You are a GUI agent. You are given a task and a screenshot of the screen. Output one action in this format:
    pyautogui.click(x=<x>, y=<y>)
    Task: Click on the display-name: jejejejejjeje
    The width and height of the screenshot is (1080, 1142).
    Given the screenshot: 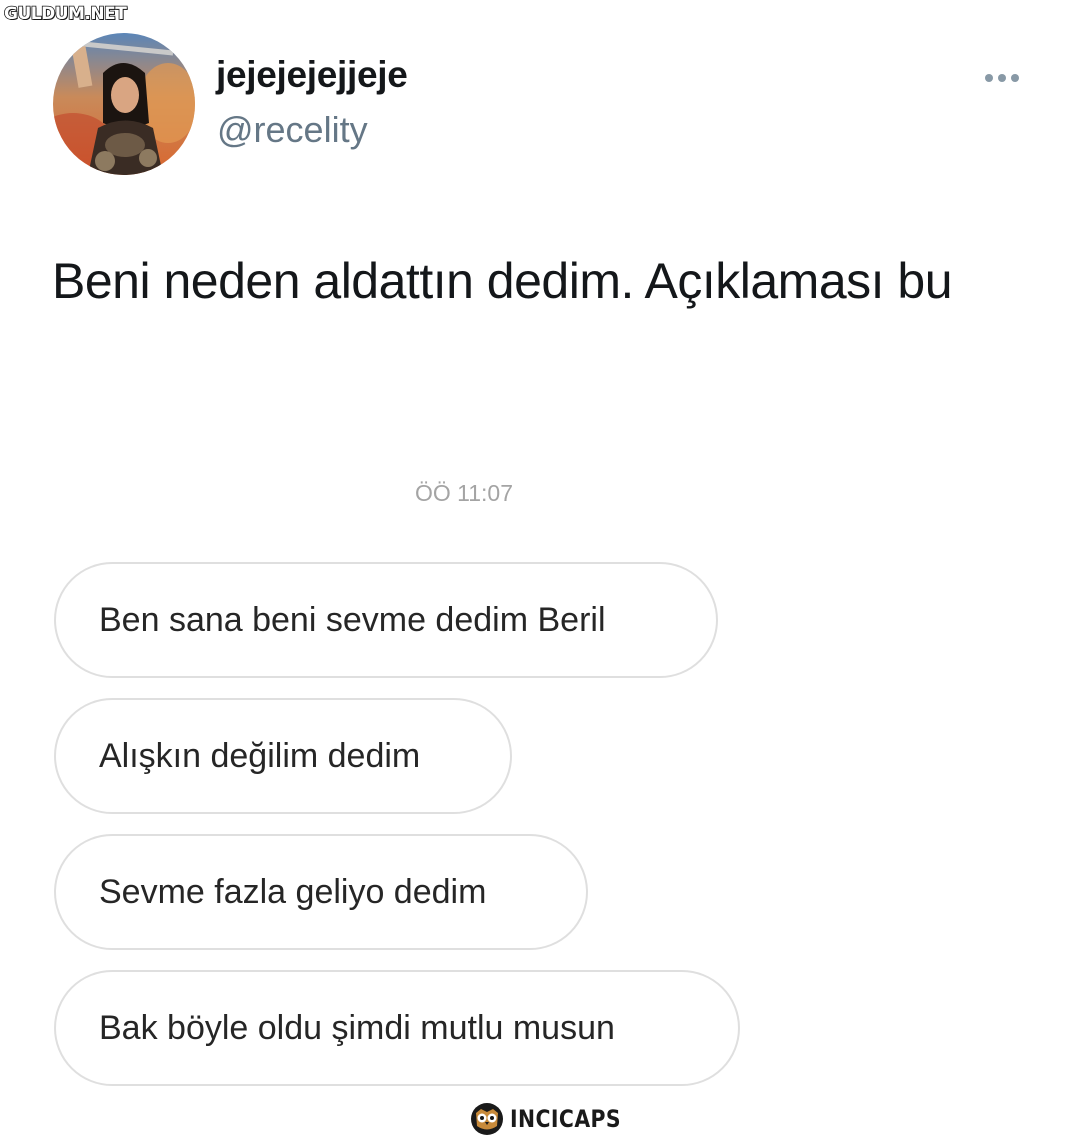 What is the action you would take?
    pyautogui.click(x=312, y=75)
    